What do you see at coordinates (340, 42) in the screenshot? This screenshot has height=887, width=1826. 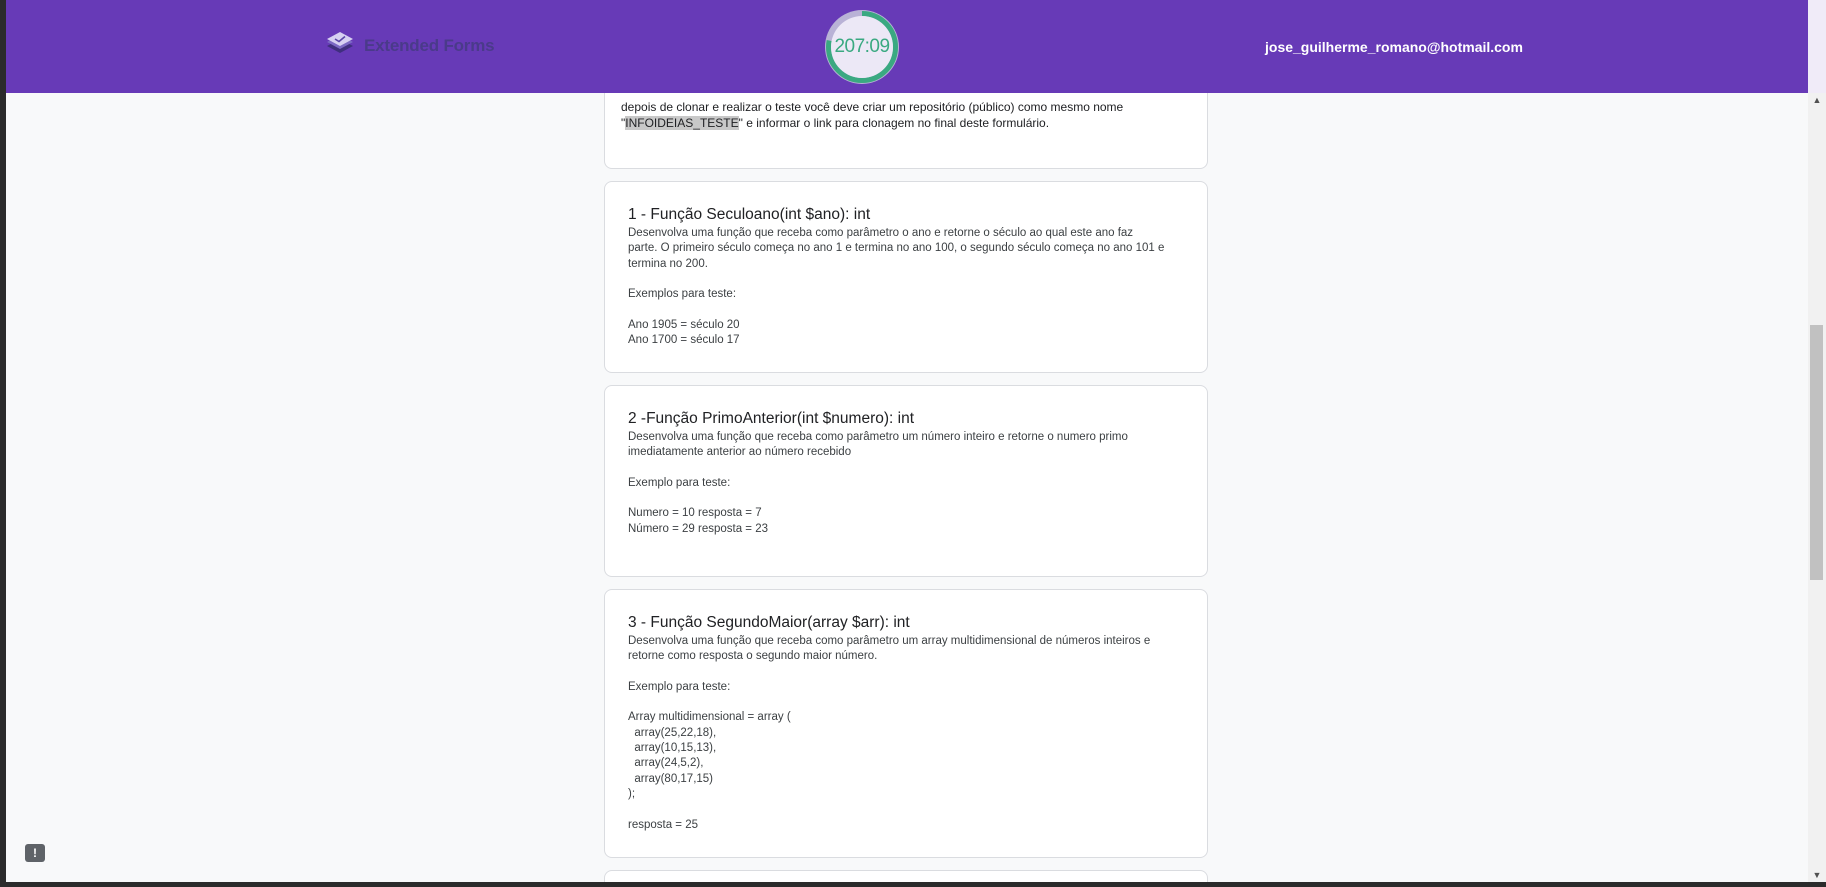 I see `extended-forms-logo-icon` at bounding box center [340, 42].